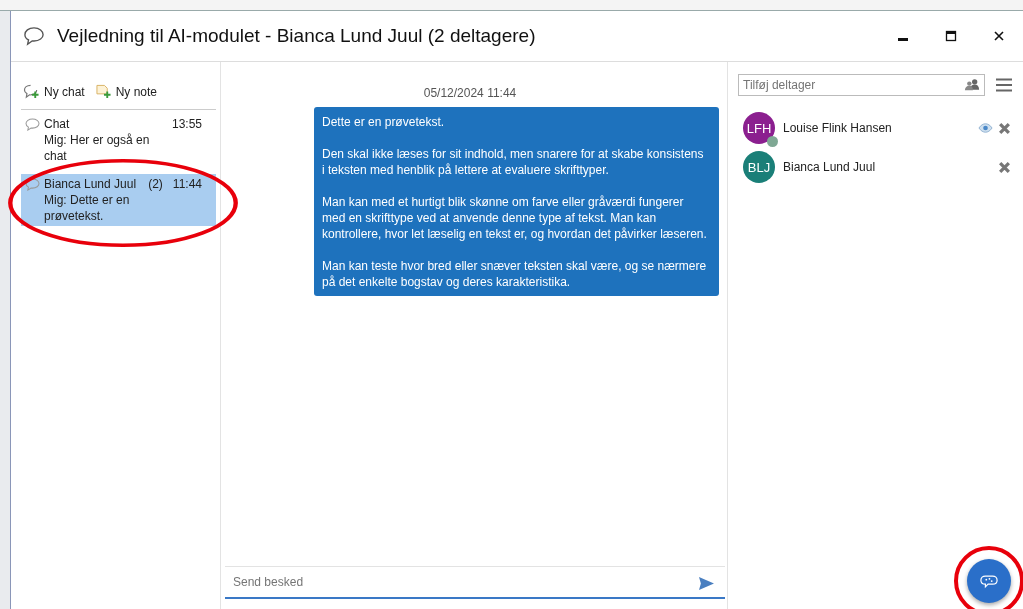 The height and width of the screenshot is (609, 1023). What do you see at coordinates (31, 91) in the screenshot?
I see `add-chat-icon` at bounding box center [31, 91].